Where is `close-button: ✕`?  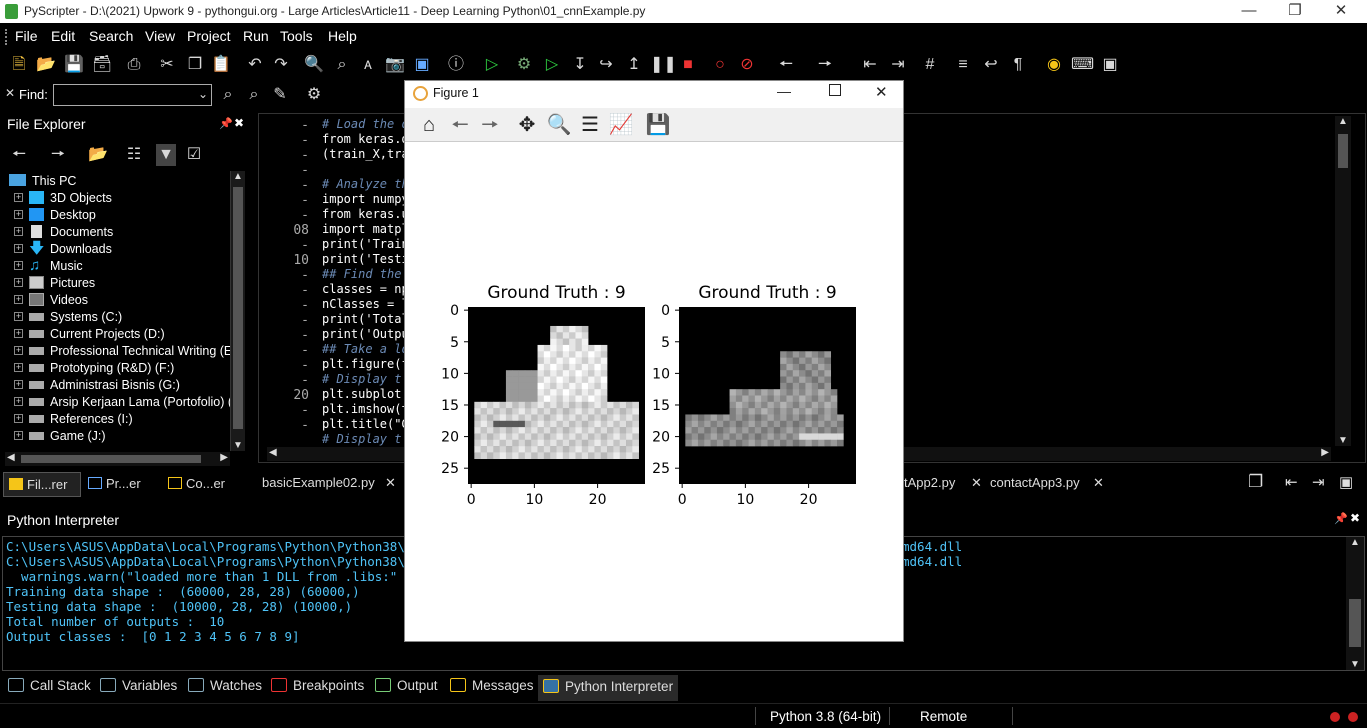 close-button: ✕ is located at coordinates (1341, 11).